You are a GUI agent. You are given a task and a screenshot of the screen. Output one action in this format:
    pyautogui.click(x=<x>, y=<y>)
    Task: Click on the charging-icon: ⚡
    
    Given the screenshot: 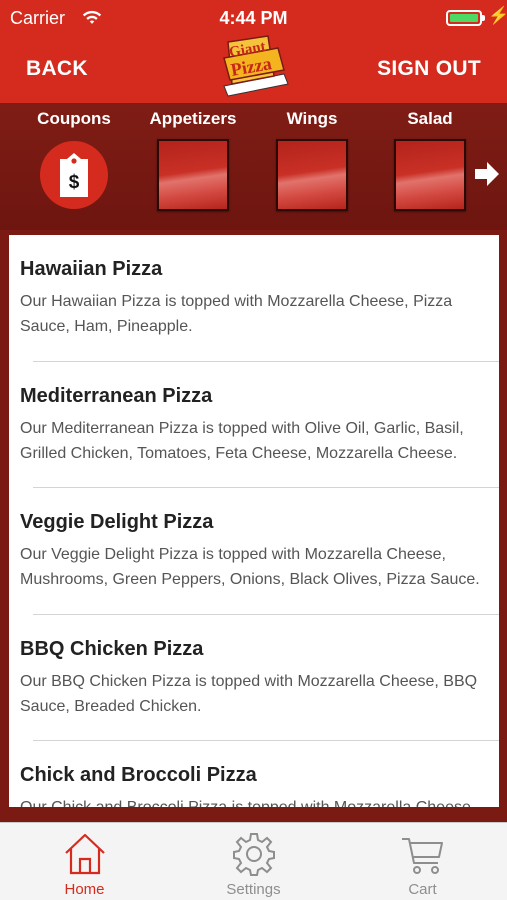 What is the action you would take?
    pyautogui.click(x=497, y=15)
    